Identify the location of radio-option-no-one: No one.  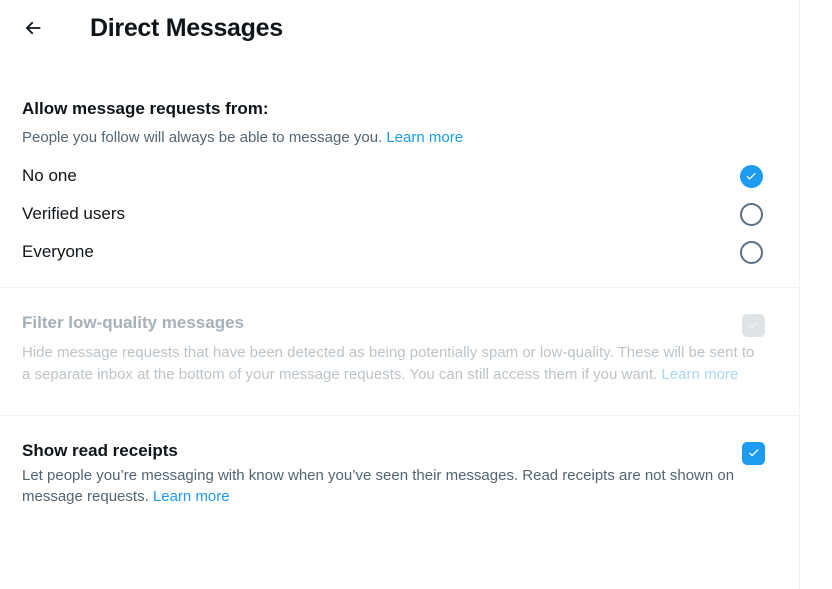
(399, 176).